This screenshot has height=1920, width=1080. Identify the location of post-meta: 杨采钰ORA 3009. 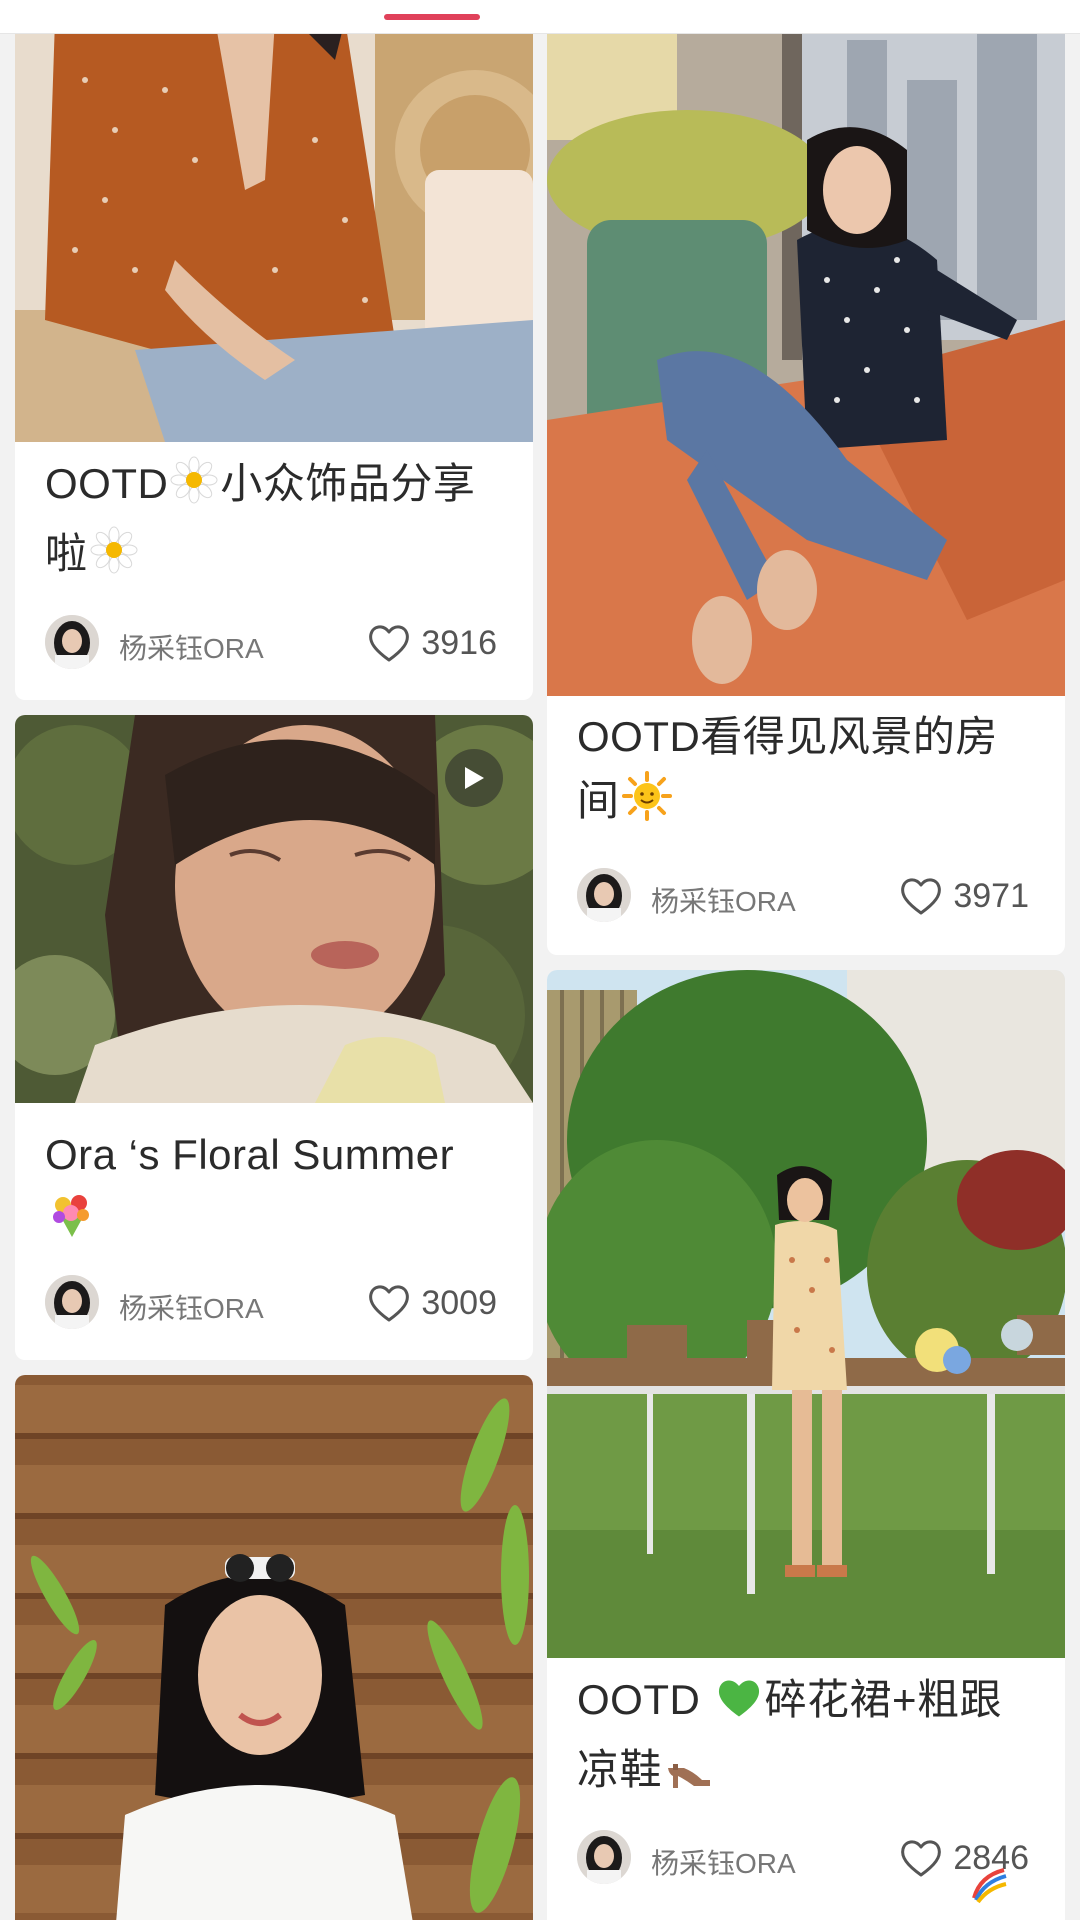
(271, 1303).